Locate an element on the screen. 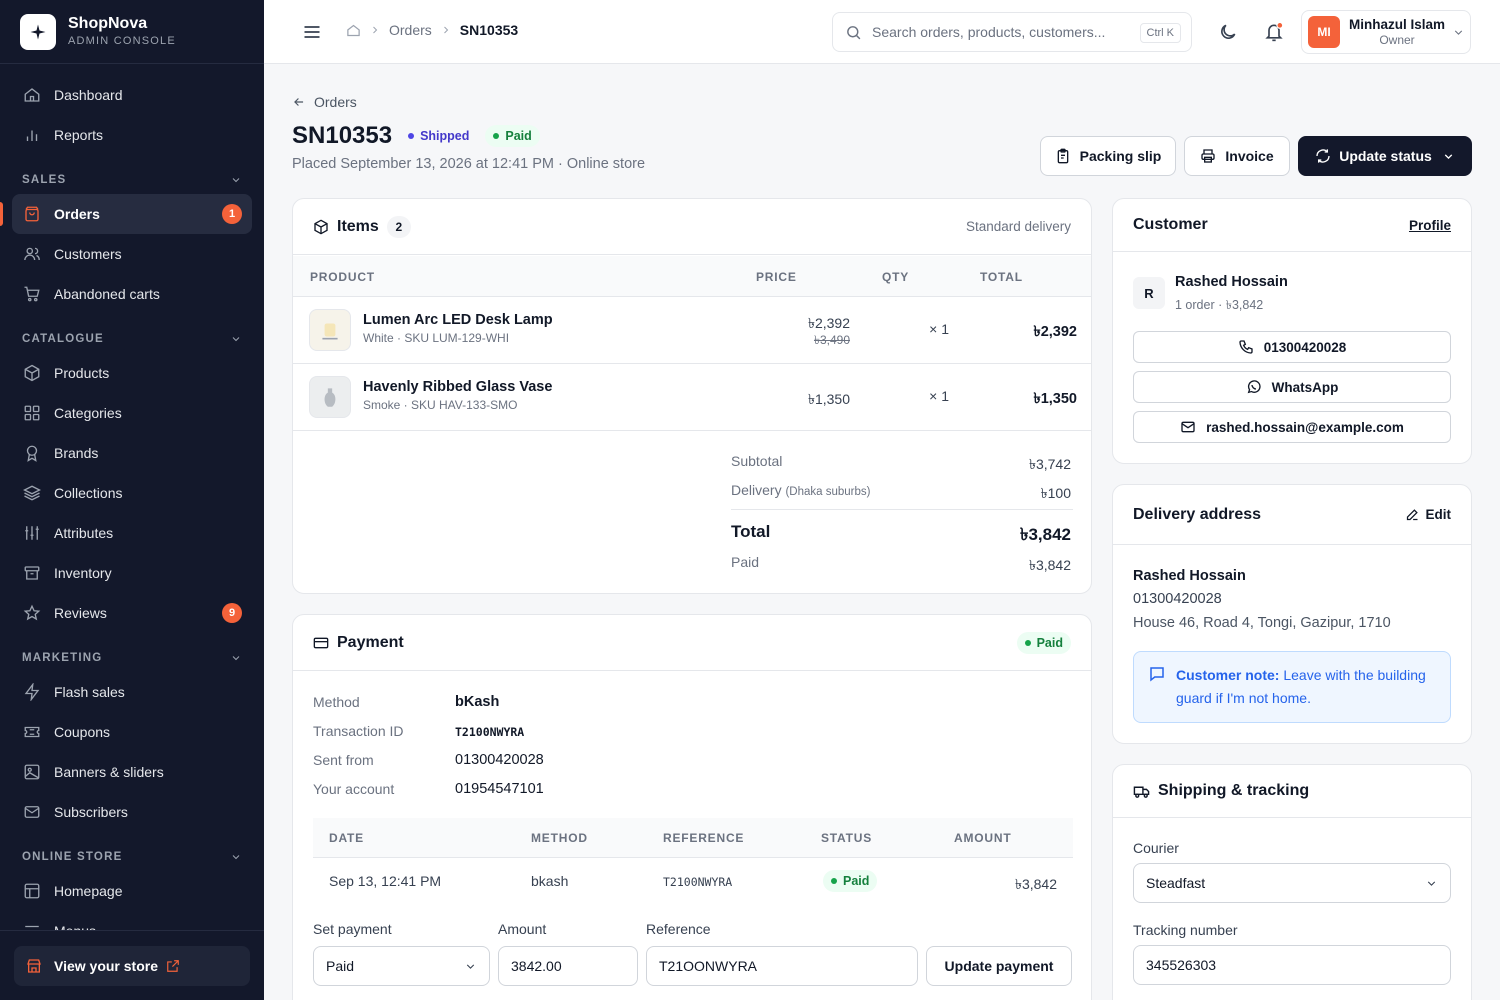 This screenshot has height=1000, width=1500. sidebar-item-label: Inventory is located at coordinates (83, 573).